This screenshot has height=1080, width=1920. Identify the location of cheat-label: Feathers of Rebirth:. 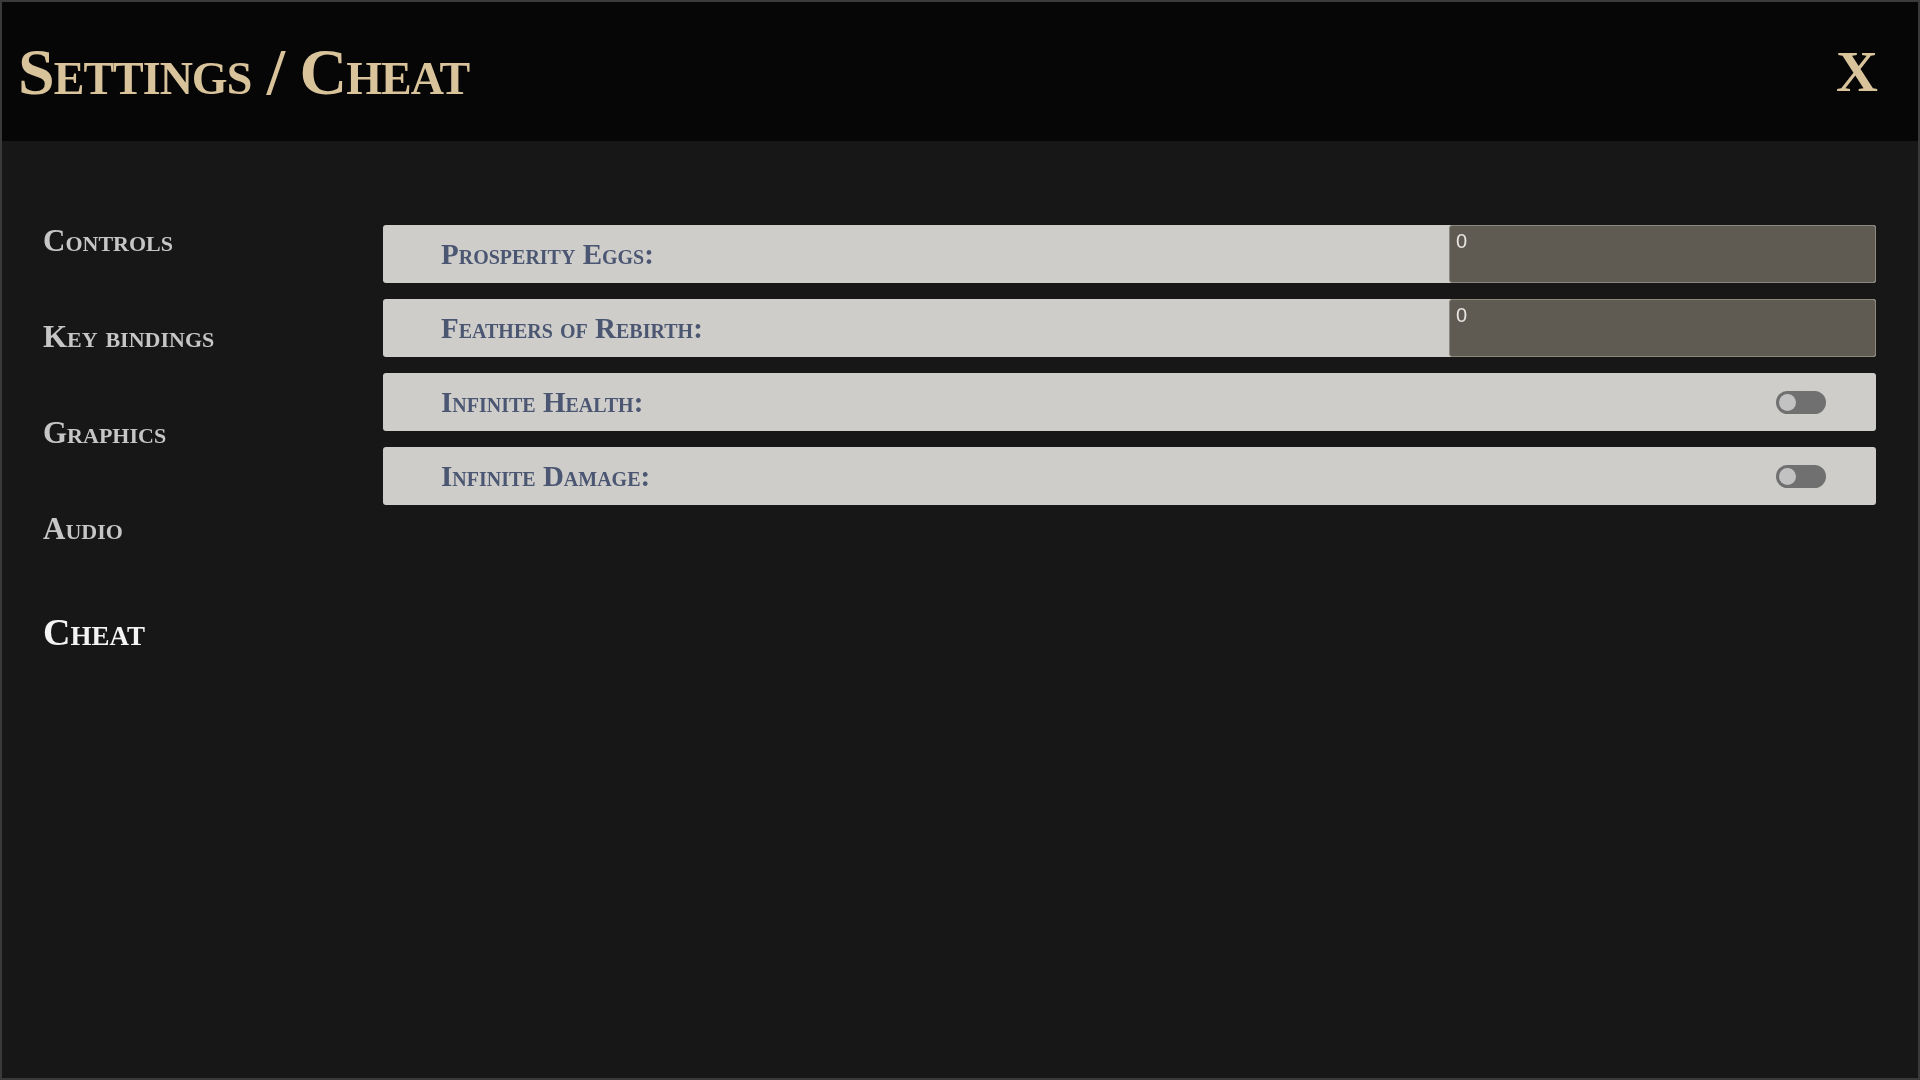
(572, 328).